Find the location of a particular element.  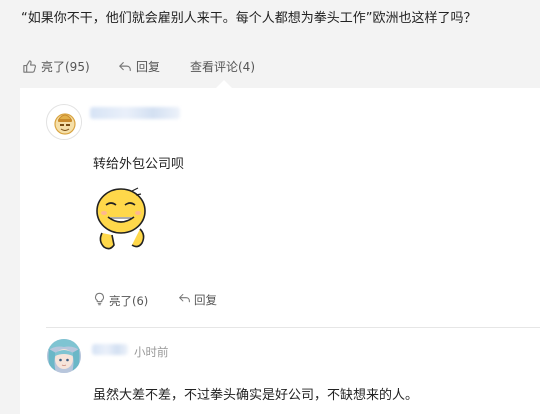

comment-like-button: 亮了(6) is located at coordinates (120, 300).